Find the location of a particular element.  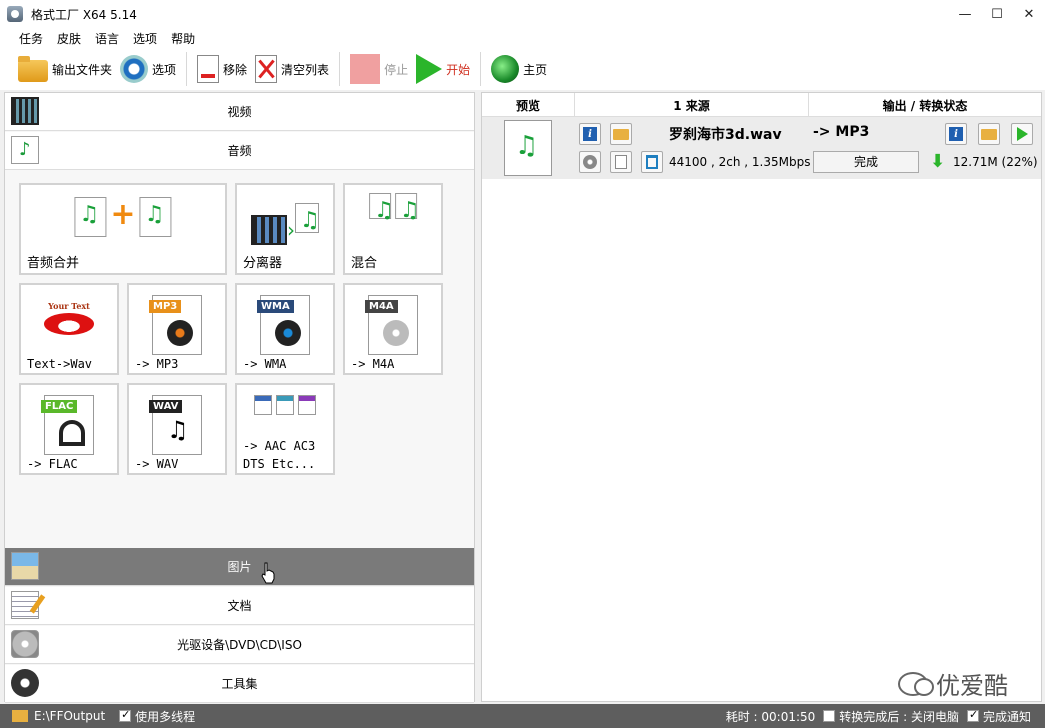

category-audio: 音频 is located at coordinates (239, 151).